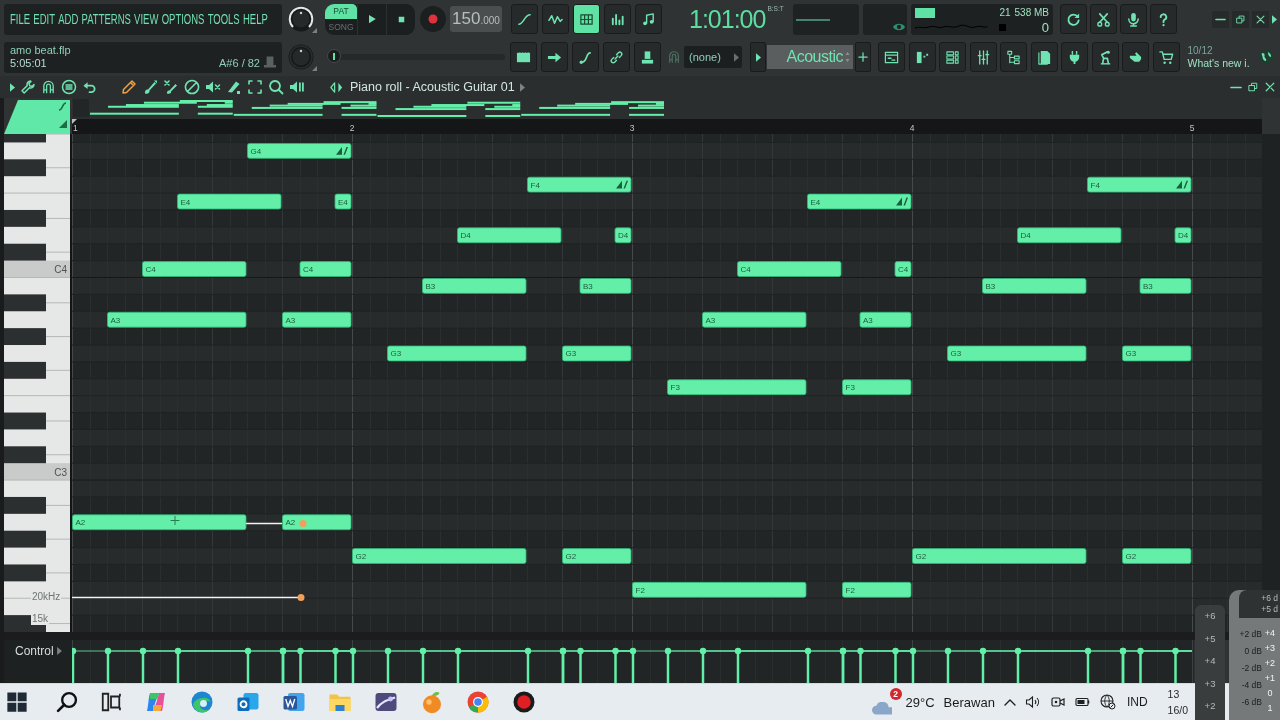  What do you see at coordinates (146, 19) in the screenshot?
I see `menu-item: VIEW` at bounding box center [146, 19].